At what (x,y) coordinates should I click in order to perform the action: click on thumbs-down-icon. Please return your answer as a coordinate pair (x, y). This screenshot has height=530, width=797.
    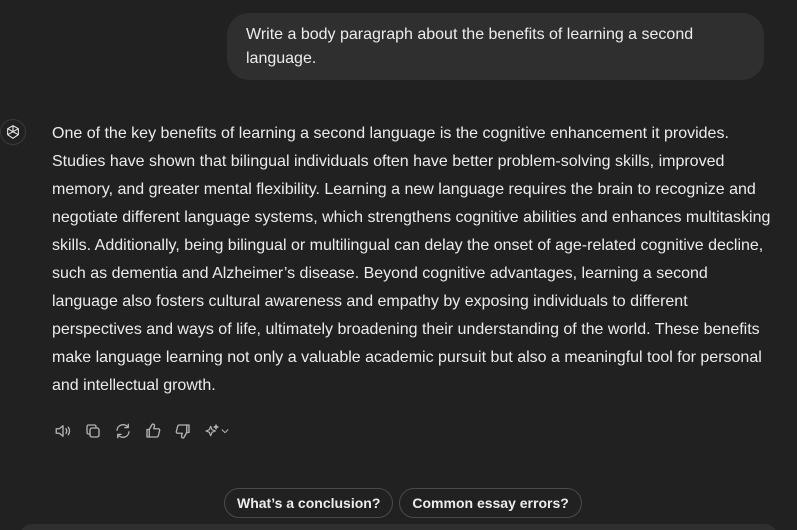
    Looking at the image, I should click on (183, 431).